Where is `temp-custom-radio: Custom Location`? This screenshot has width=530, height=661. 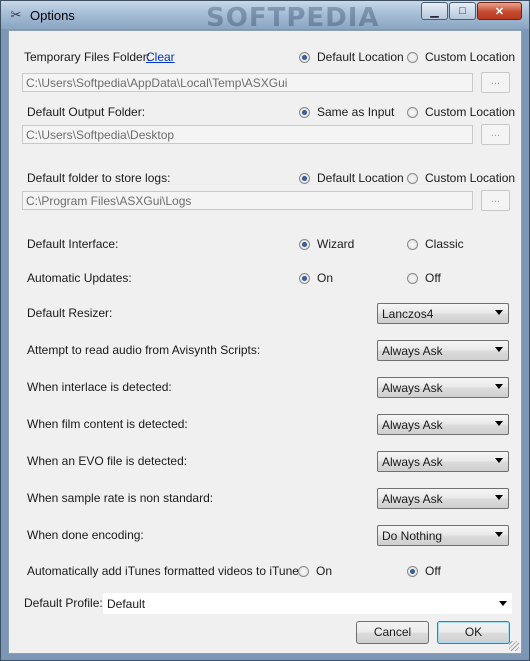 temp-custom-radio: Custom Location is located at coordinates (461, 57).